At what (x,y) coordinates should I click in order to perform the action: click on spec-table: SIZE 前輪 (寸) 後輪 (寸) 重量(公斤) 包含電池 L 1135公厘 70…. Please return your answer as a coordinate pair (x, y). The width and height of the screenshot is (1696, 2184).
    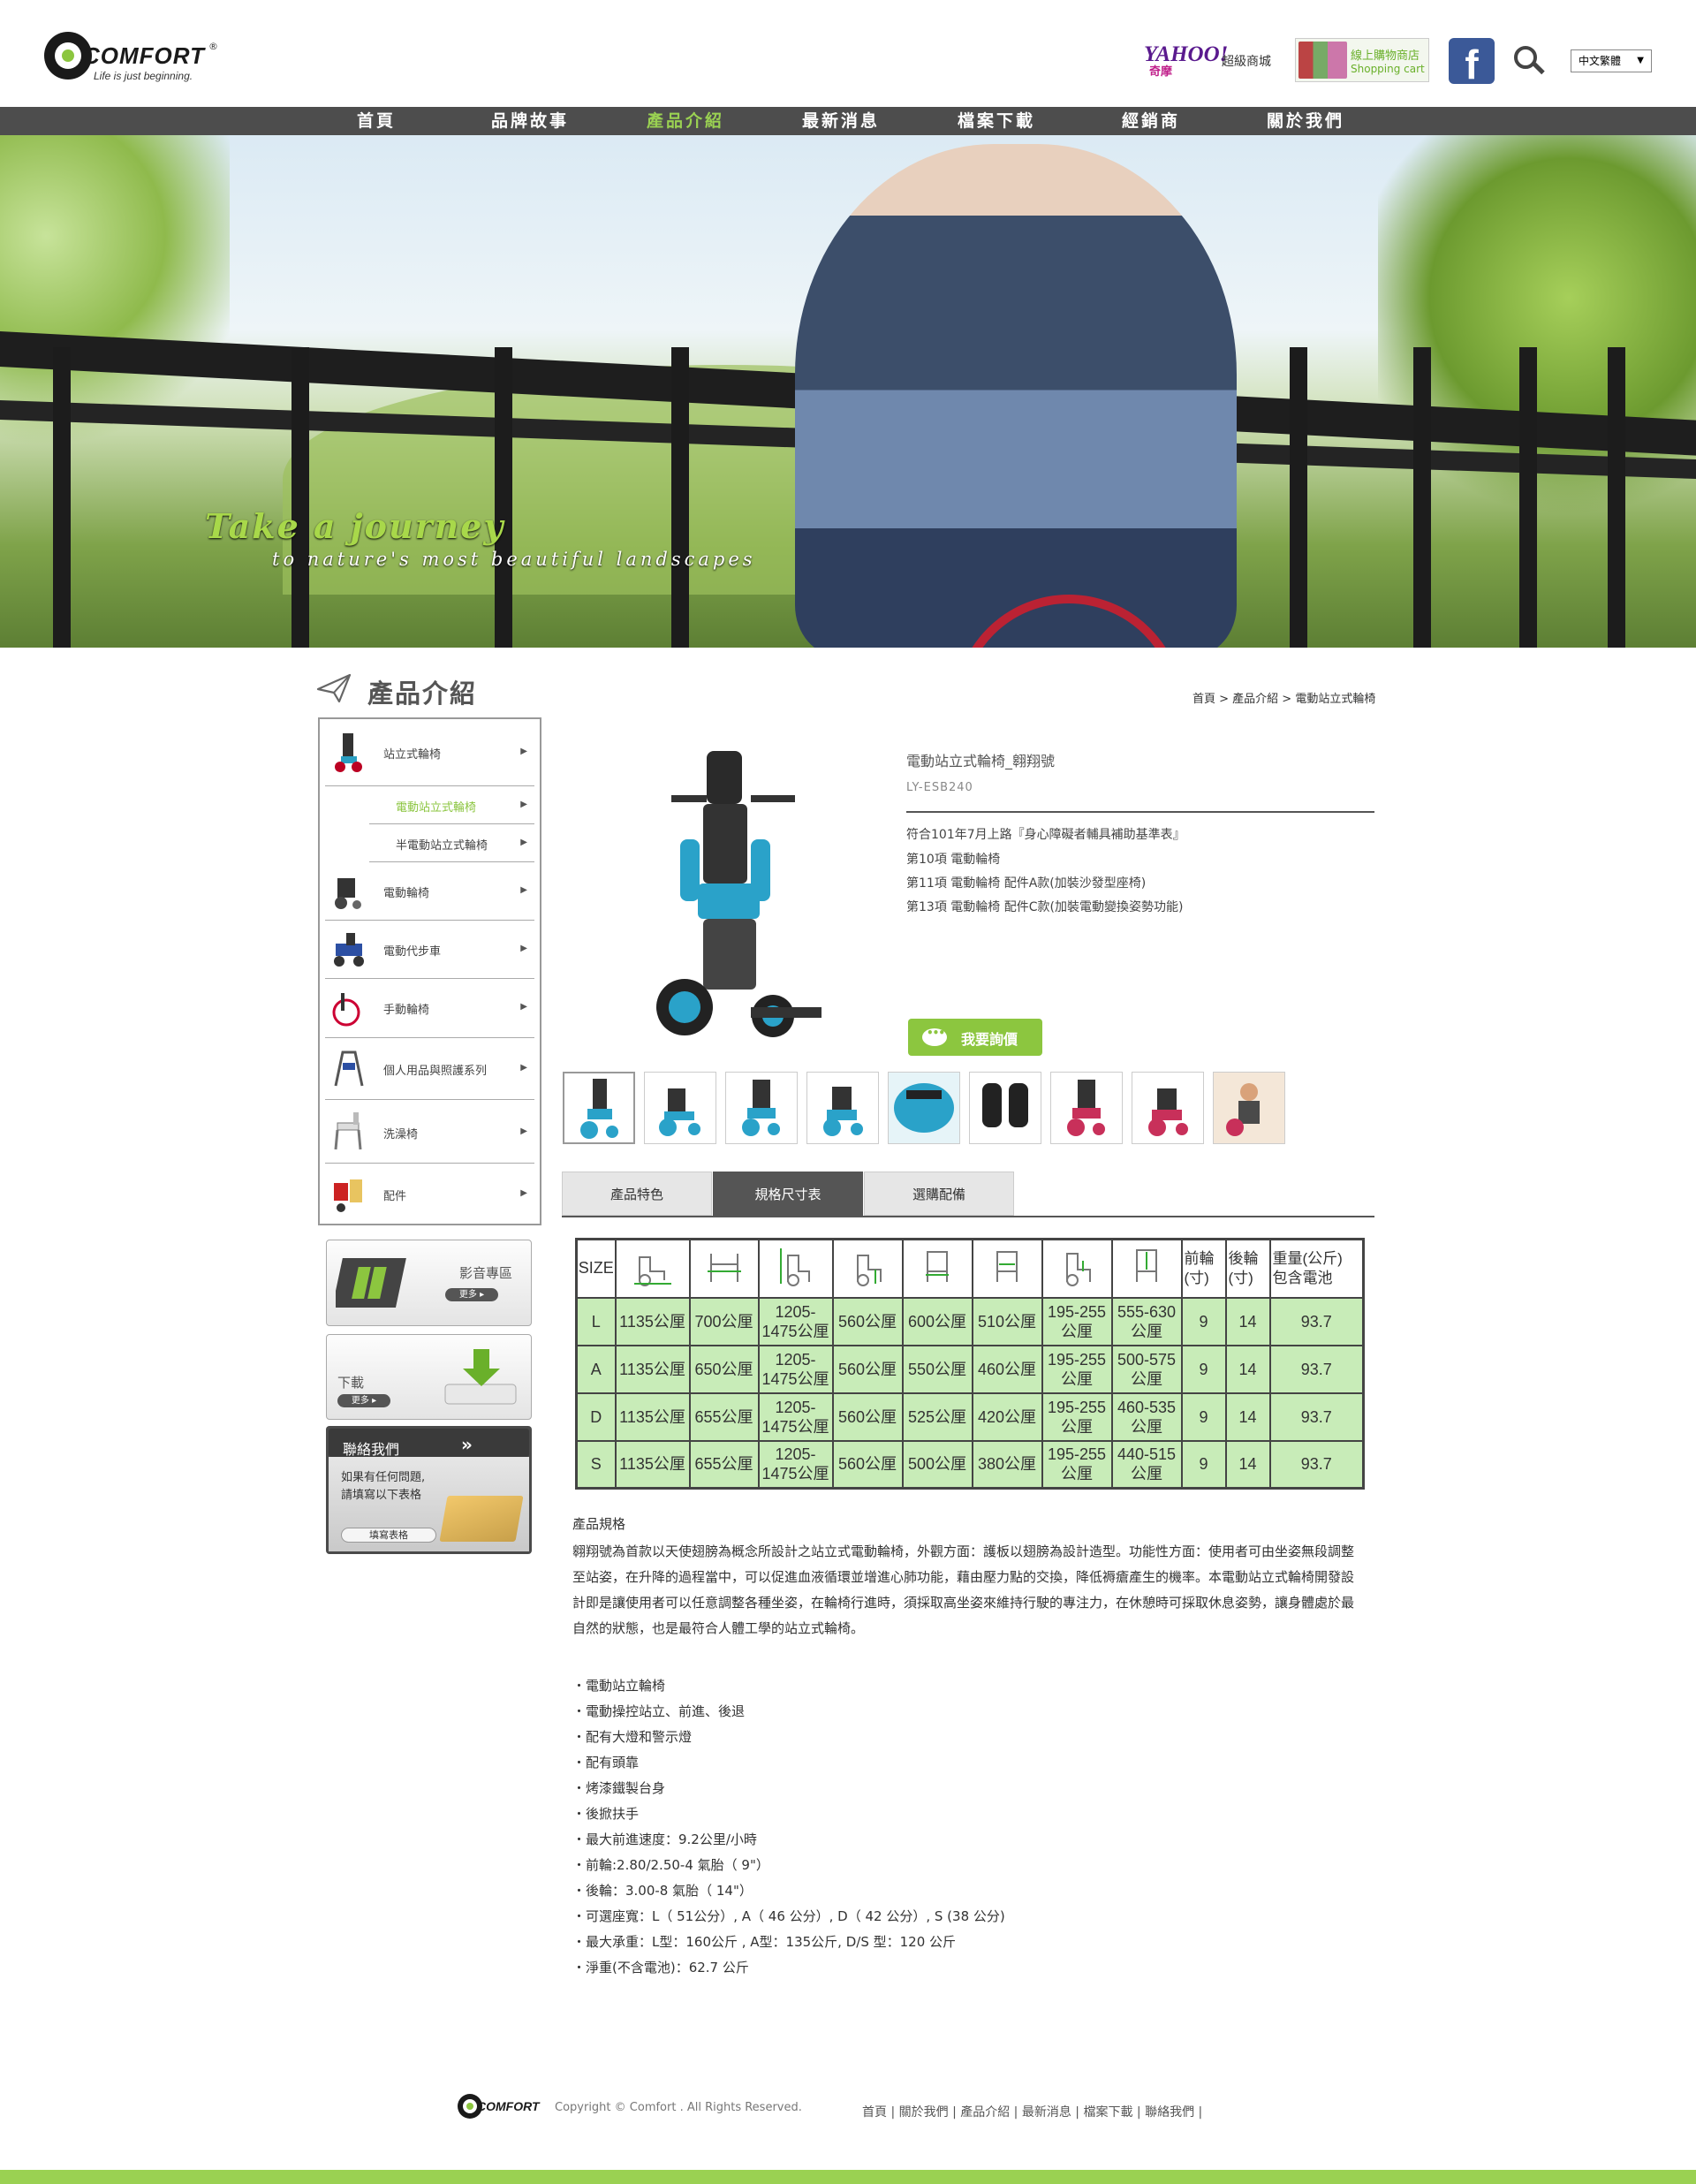
    Looking at the image, I should click on (970, 1364).